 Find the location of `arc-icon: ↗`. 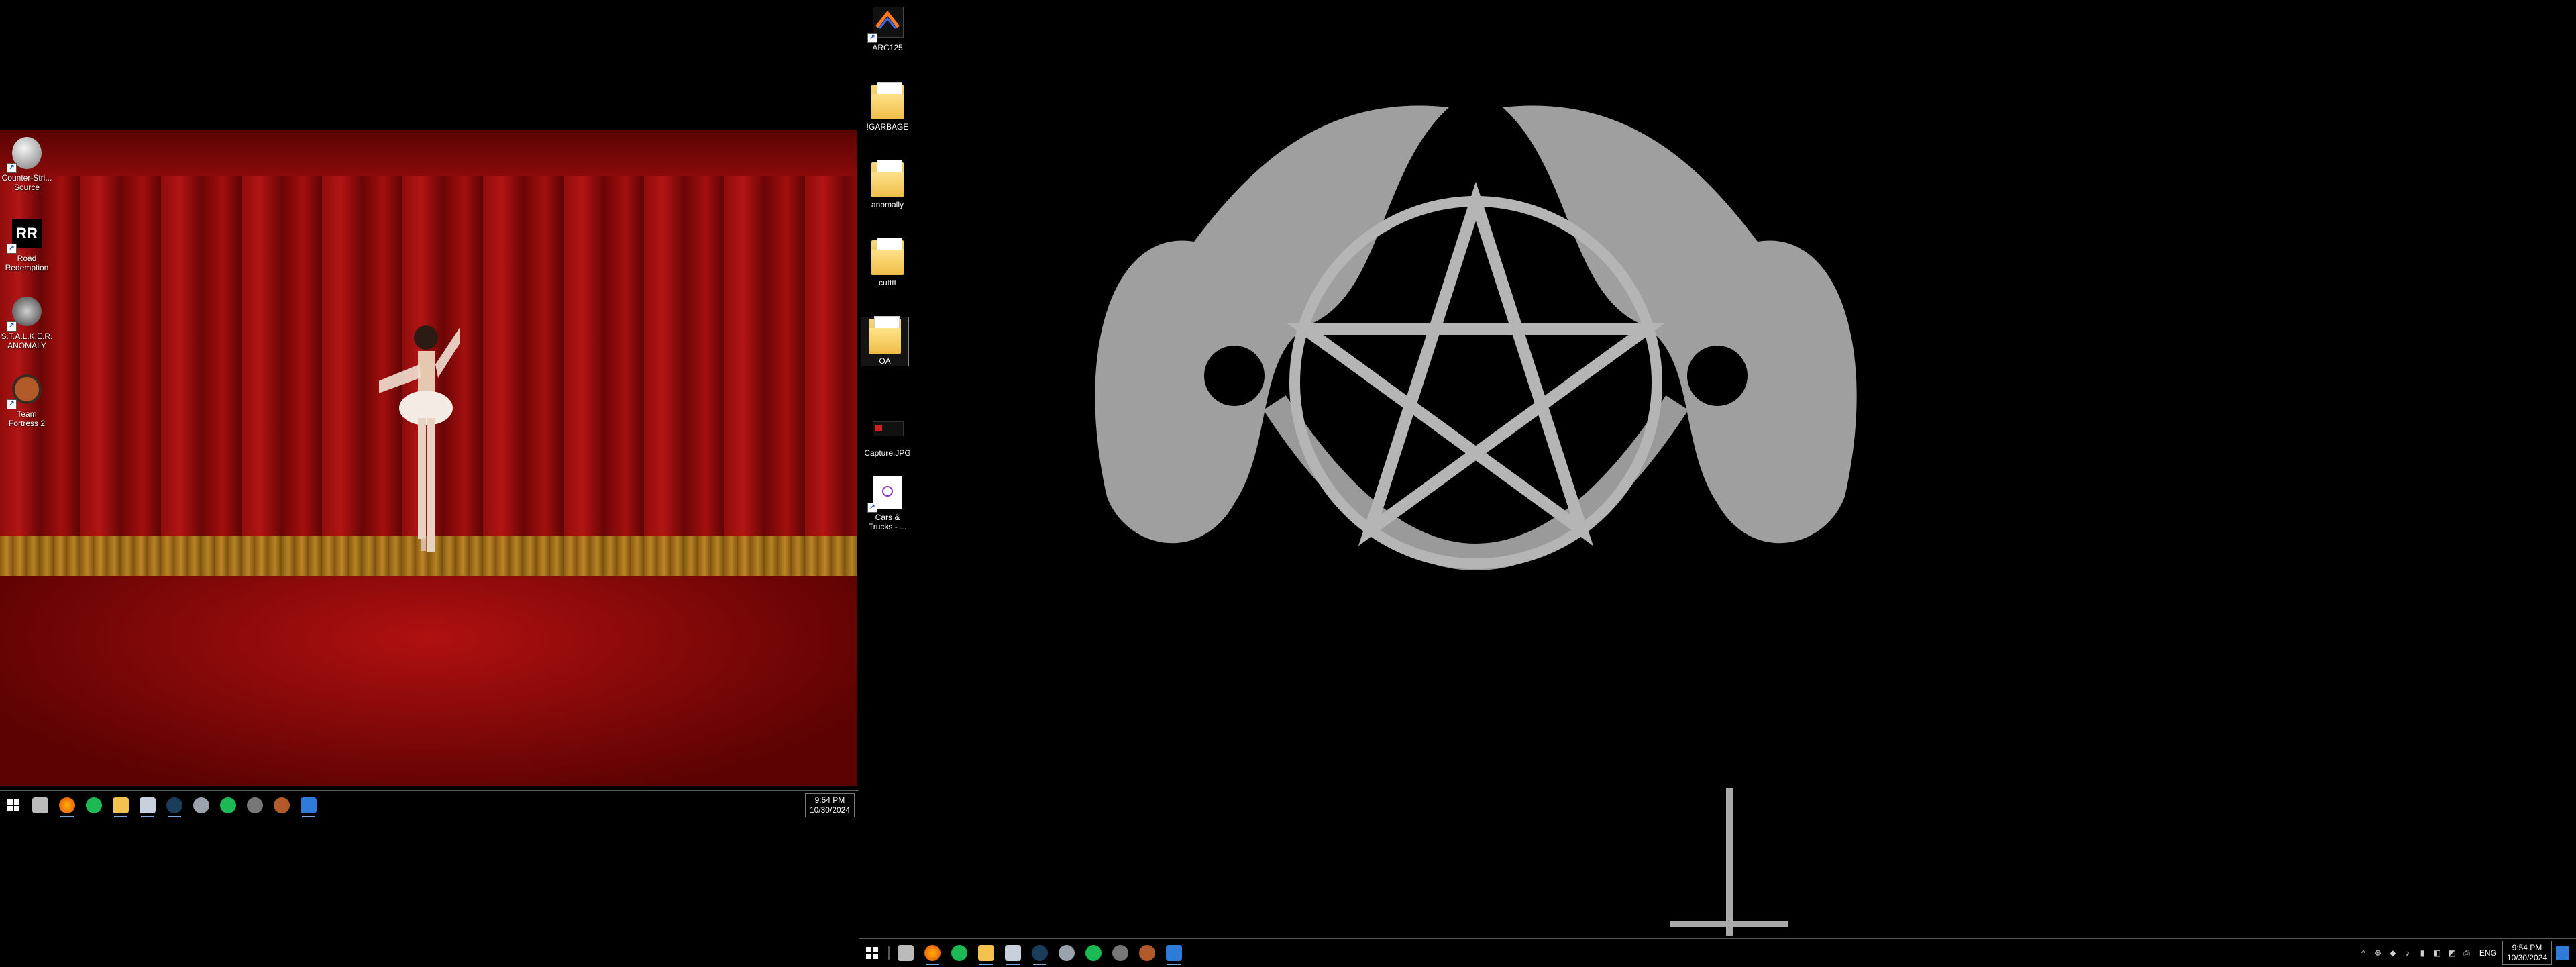

arc-icon: ↗ is located at coordinates (886, 23).